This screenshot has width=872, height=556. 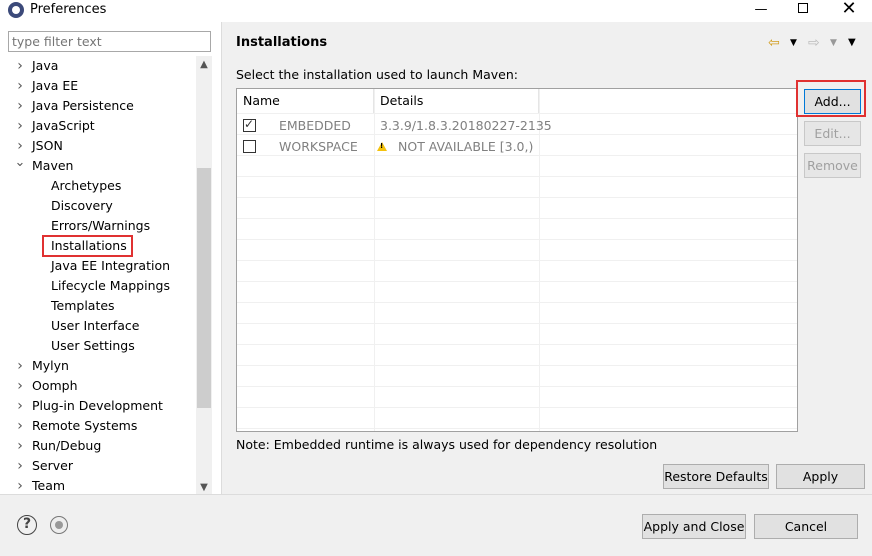 I want to click on tree-item-label: Lifecycle Mappings, so click(x=110, y=285).